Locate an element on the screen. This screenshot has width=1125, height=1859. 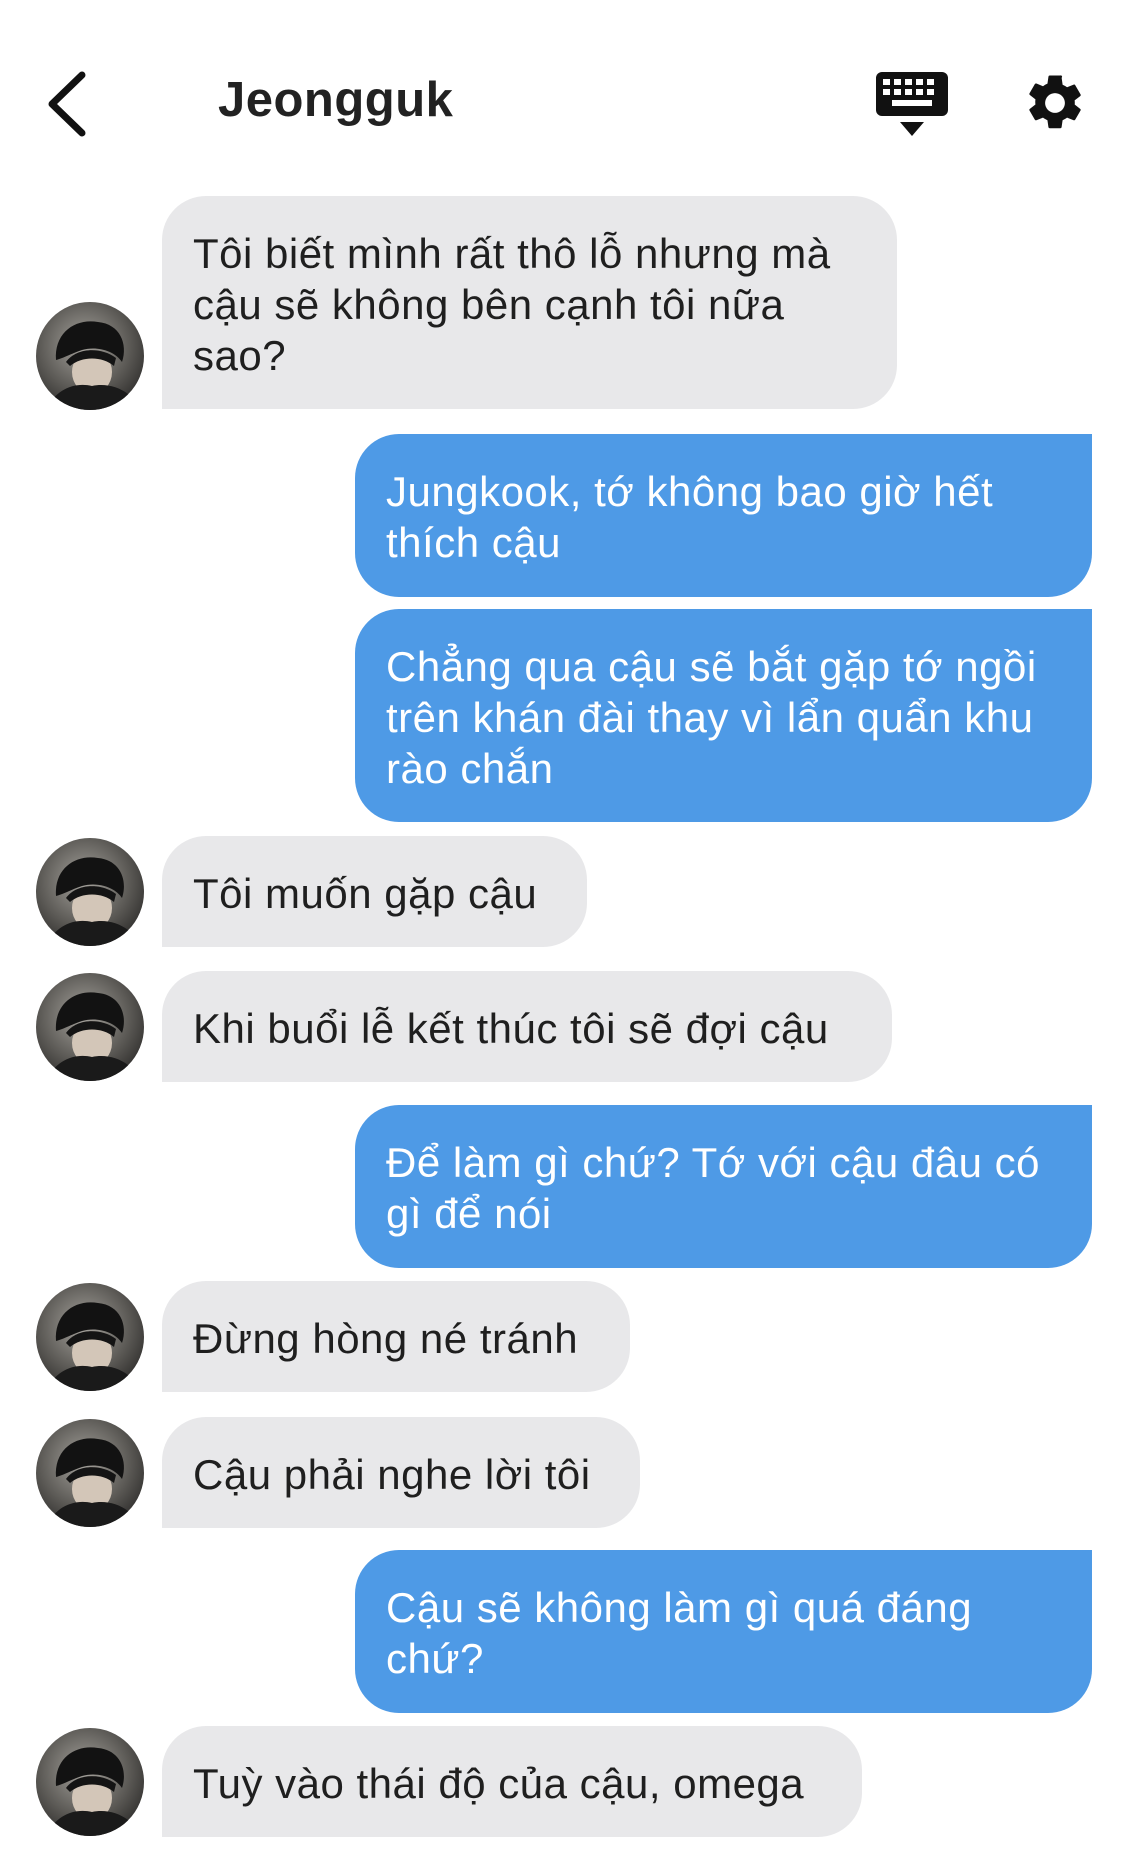
message-bubble-incoming: Cậu phải nghe lời tôi is located at coordinates (401, 1472).